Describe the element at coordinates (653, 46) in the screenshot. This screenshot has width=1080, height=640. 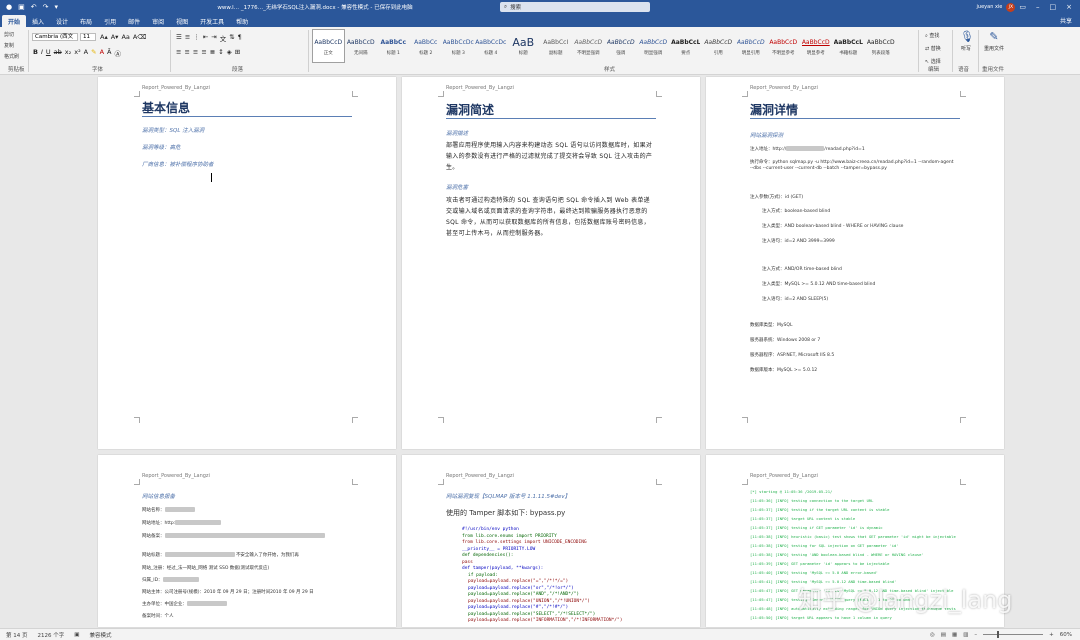
I see `style-item: AaBbCcD 明显强调` at that location.